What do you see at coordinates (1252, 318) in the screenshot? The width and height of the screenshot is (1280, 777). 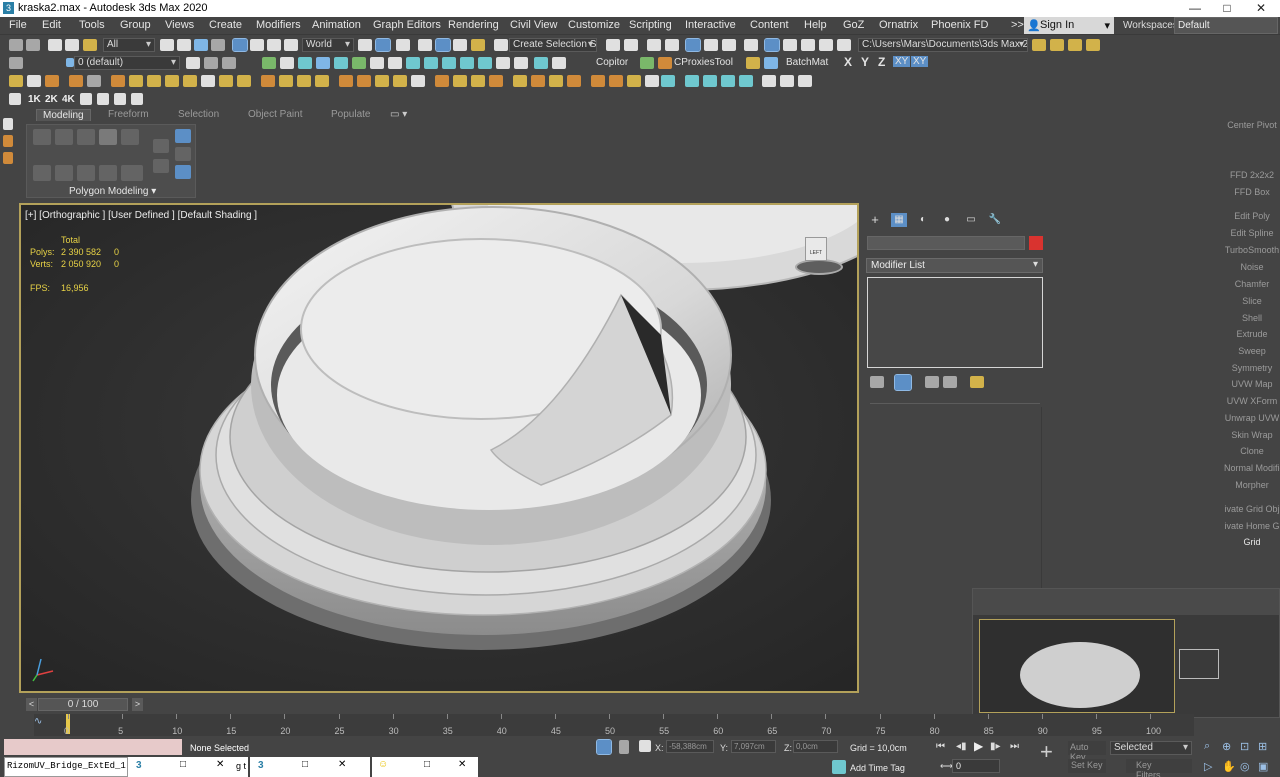 I see `modbtn-shell: Shell` at bounding box center [1252, 318].